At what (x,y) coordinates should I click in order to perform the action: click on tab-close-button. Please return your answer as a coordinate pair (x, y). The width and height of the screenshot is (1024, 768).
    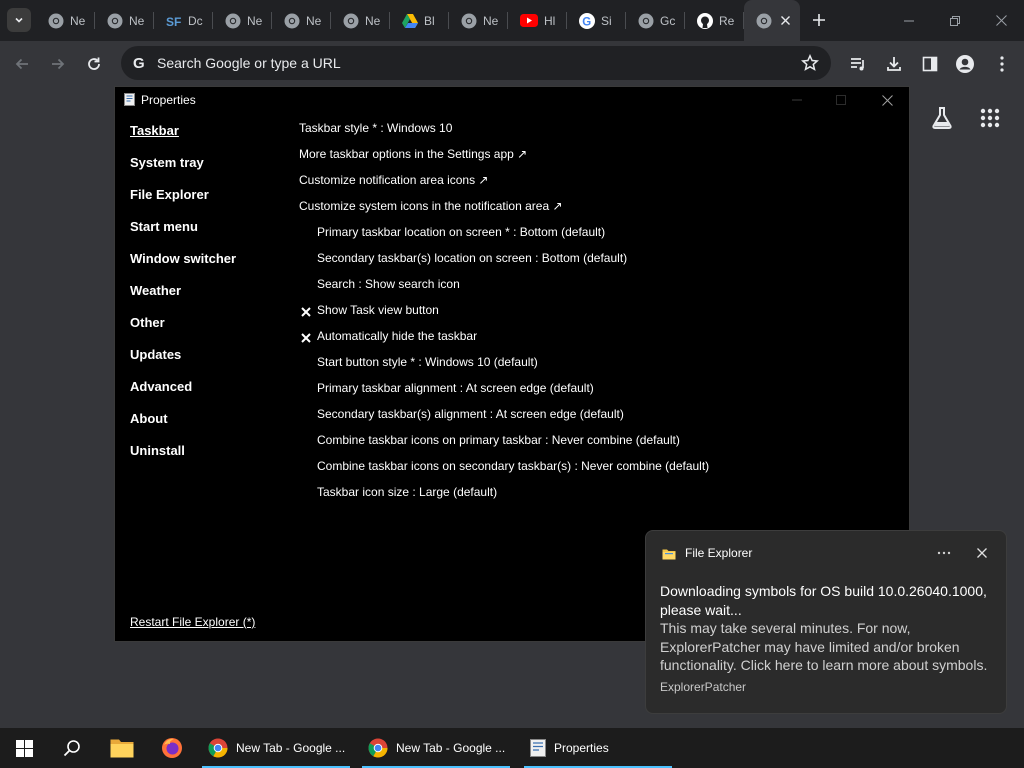
    Looking at the image, I should click on (785, 21).